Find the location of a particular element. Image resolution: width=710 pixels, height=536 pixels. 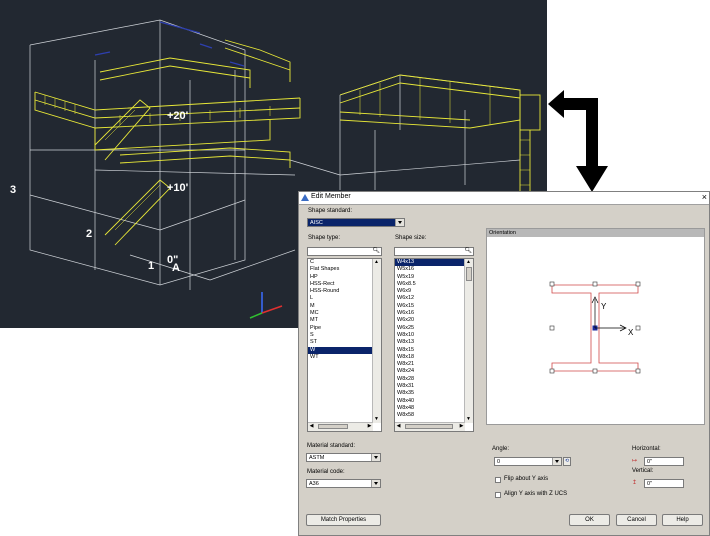

dialog-titlebar: Edit Member × is located at coordinates (504, 198).